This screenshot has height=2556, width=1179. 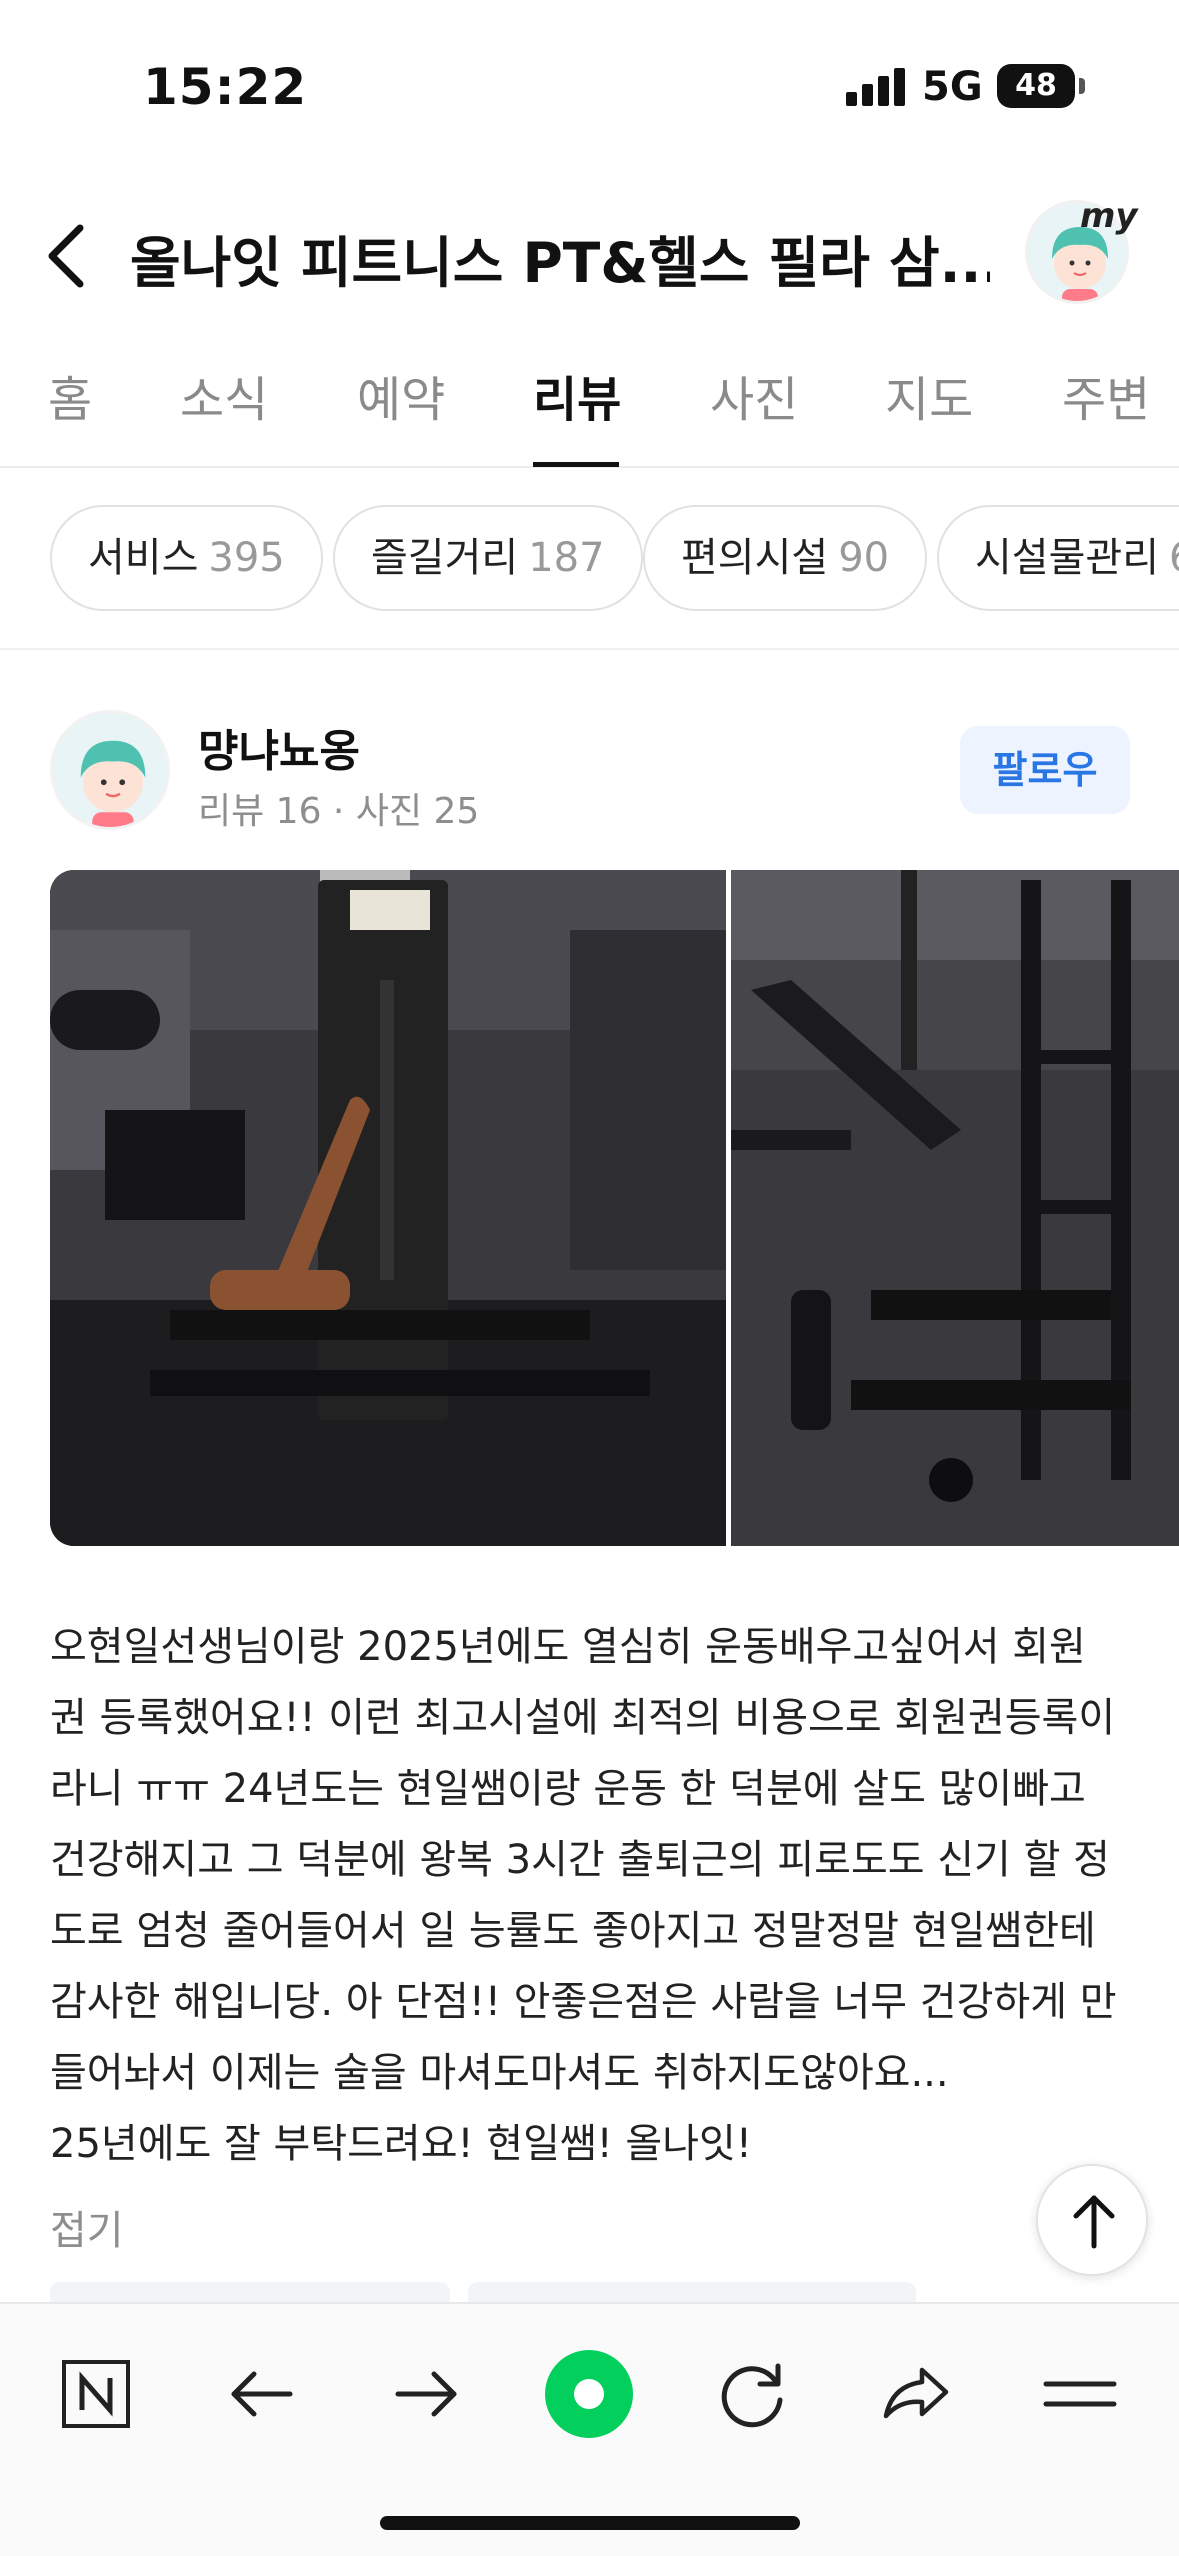 What do you see at coordinates (339, 811) in the screenshot?
I see `reviewer-stats: 리뷰 16 · 사진 25` at bounding box center [339, 811].